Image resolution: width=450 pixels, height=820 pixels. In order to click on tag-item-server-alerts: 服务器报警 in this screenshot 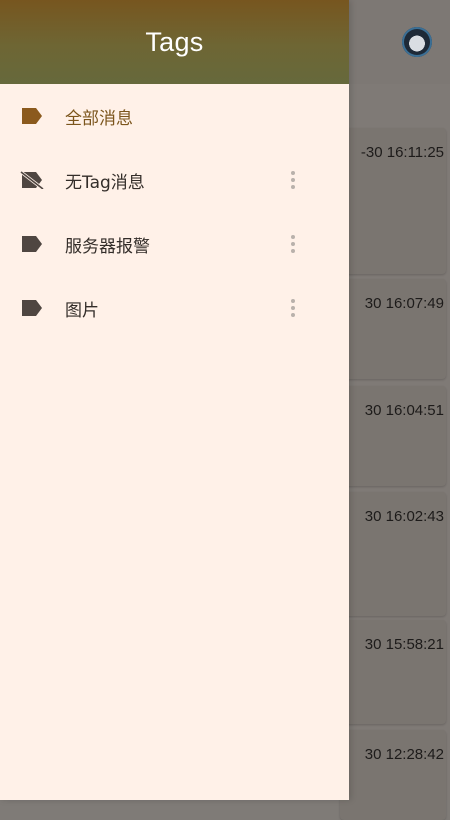, I will do `click(174, 244)`.